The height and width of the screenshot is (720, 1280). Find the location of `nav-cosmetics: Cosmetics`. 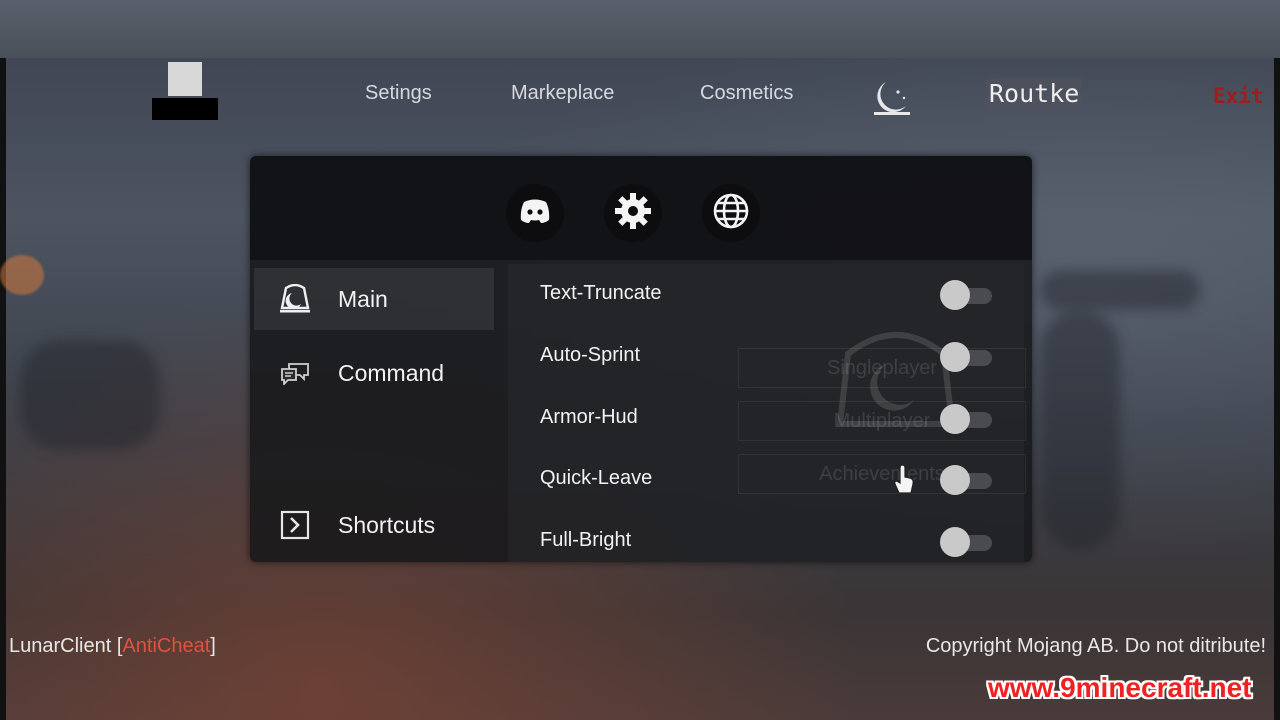

nav-cosmetics: Cosmetics is located at coordinates (746, 93).